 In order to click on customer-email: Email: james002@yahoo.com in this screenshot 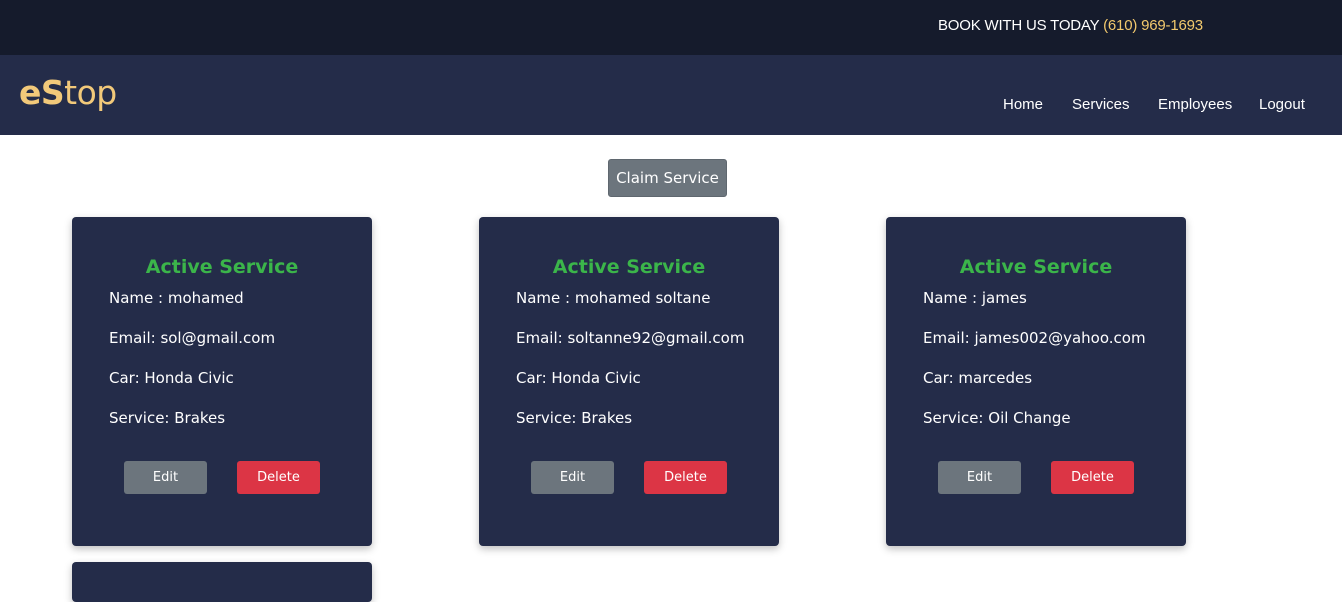, I will do `click(1034, 338)`.